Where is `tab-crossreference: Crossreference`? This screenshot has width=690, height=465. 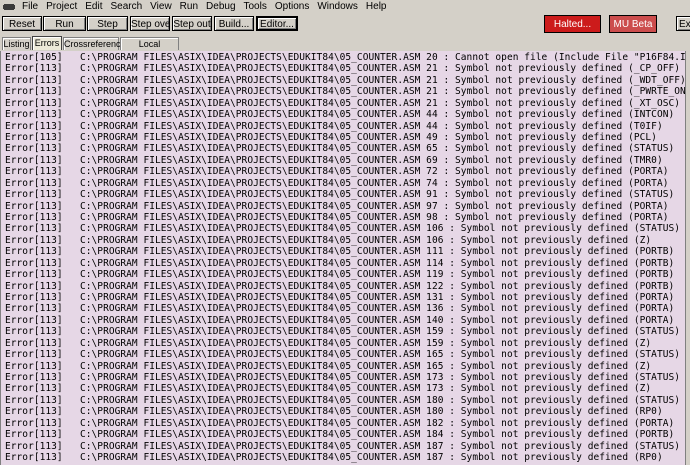
tab-crossreference: Crossreference is located at coordinates (94, 43).